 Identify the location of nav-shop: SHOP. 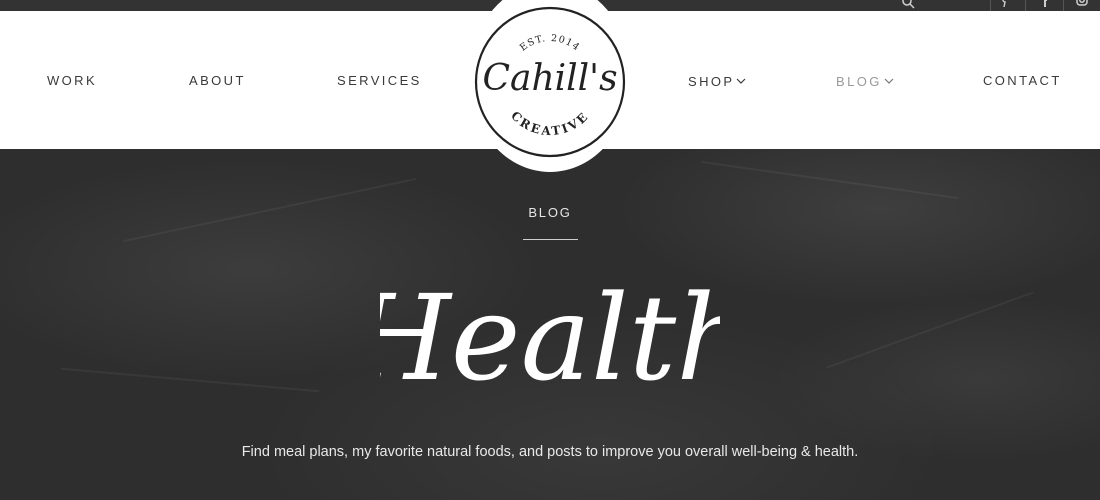
(717, 81).